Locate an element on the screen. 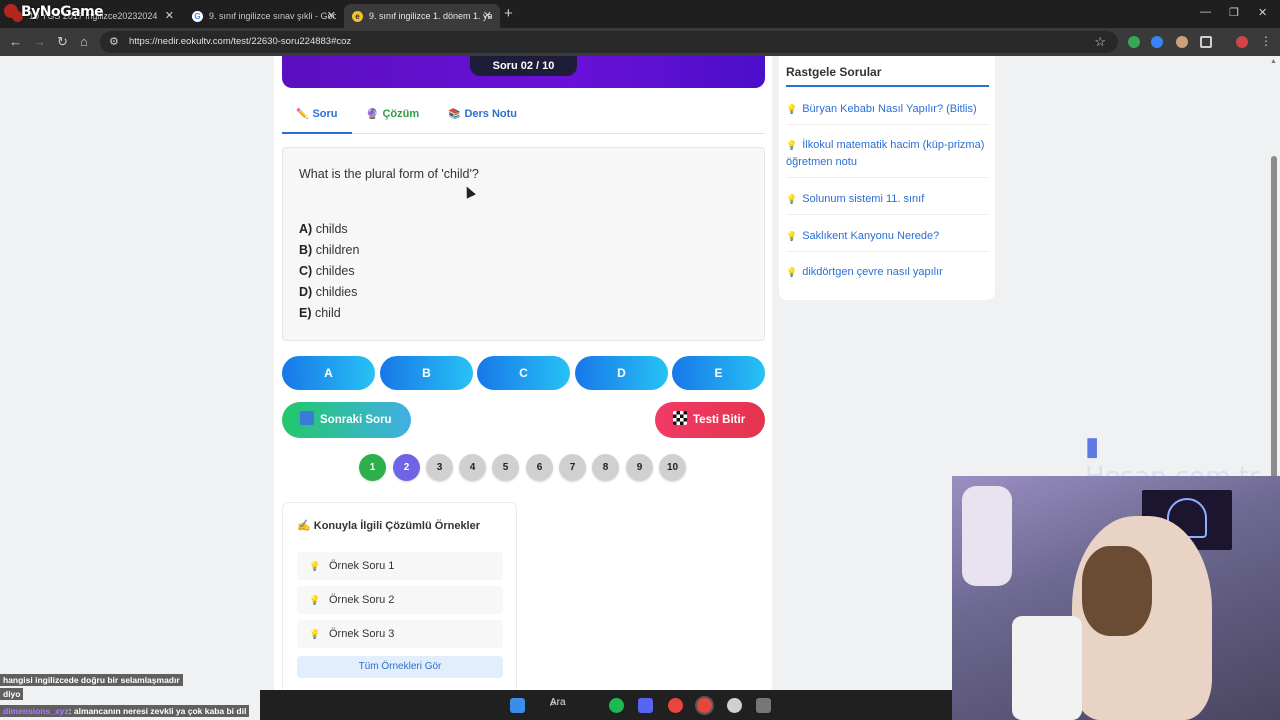 Image resolution: width=1280 pixels, height=720 pixels. restore-icon: ❐ is located at coordinates (1234, 12).